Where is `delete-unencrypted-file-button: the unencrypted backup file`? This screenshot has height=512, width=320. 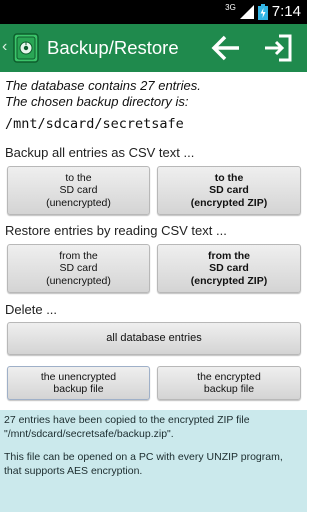
delete-unencrypted-file-button: the unencrypted backup file is located at coordinates (78, 383).